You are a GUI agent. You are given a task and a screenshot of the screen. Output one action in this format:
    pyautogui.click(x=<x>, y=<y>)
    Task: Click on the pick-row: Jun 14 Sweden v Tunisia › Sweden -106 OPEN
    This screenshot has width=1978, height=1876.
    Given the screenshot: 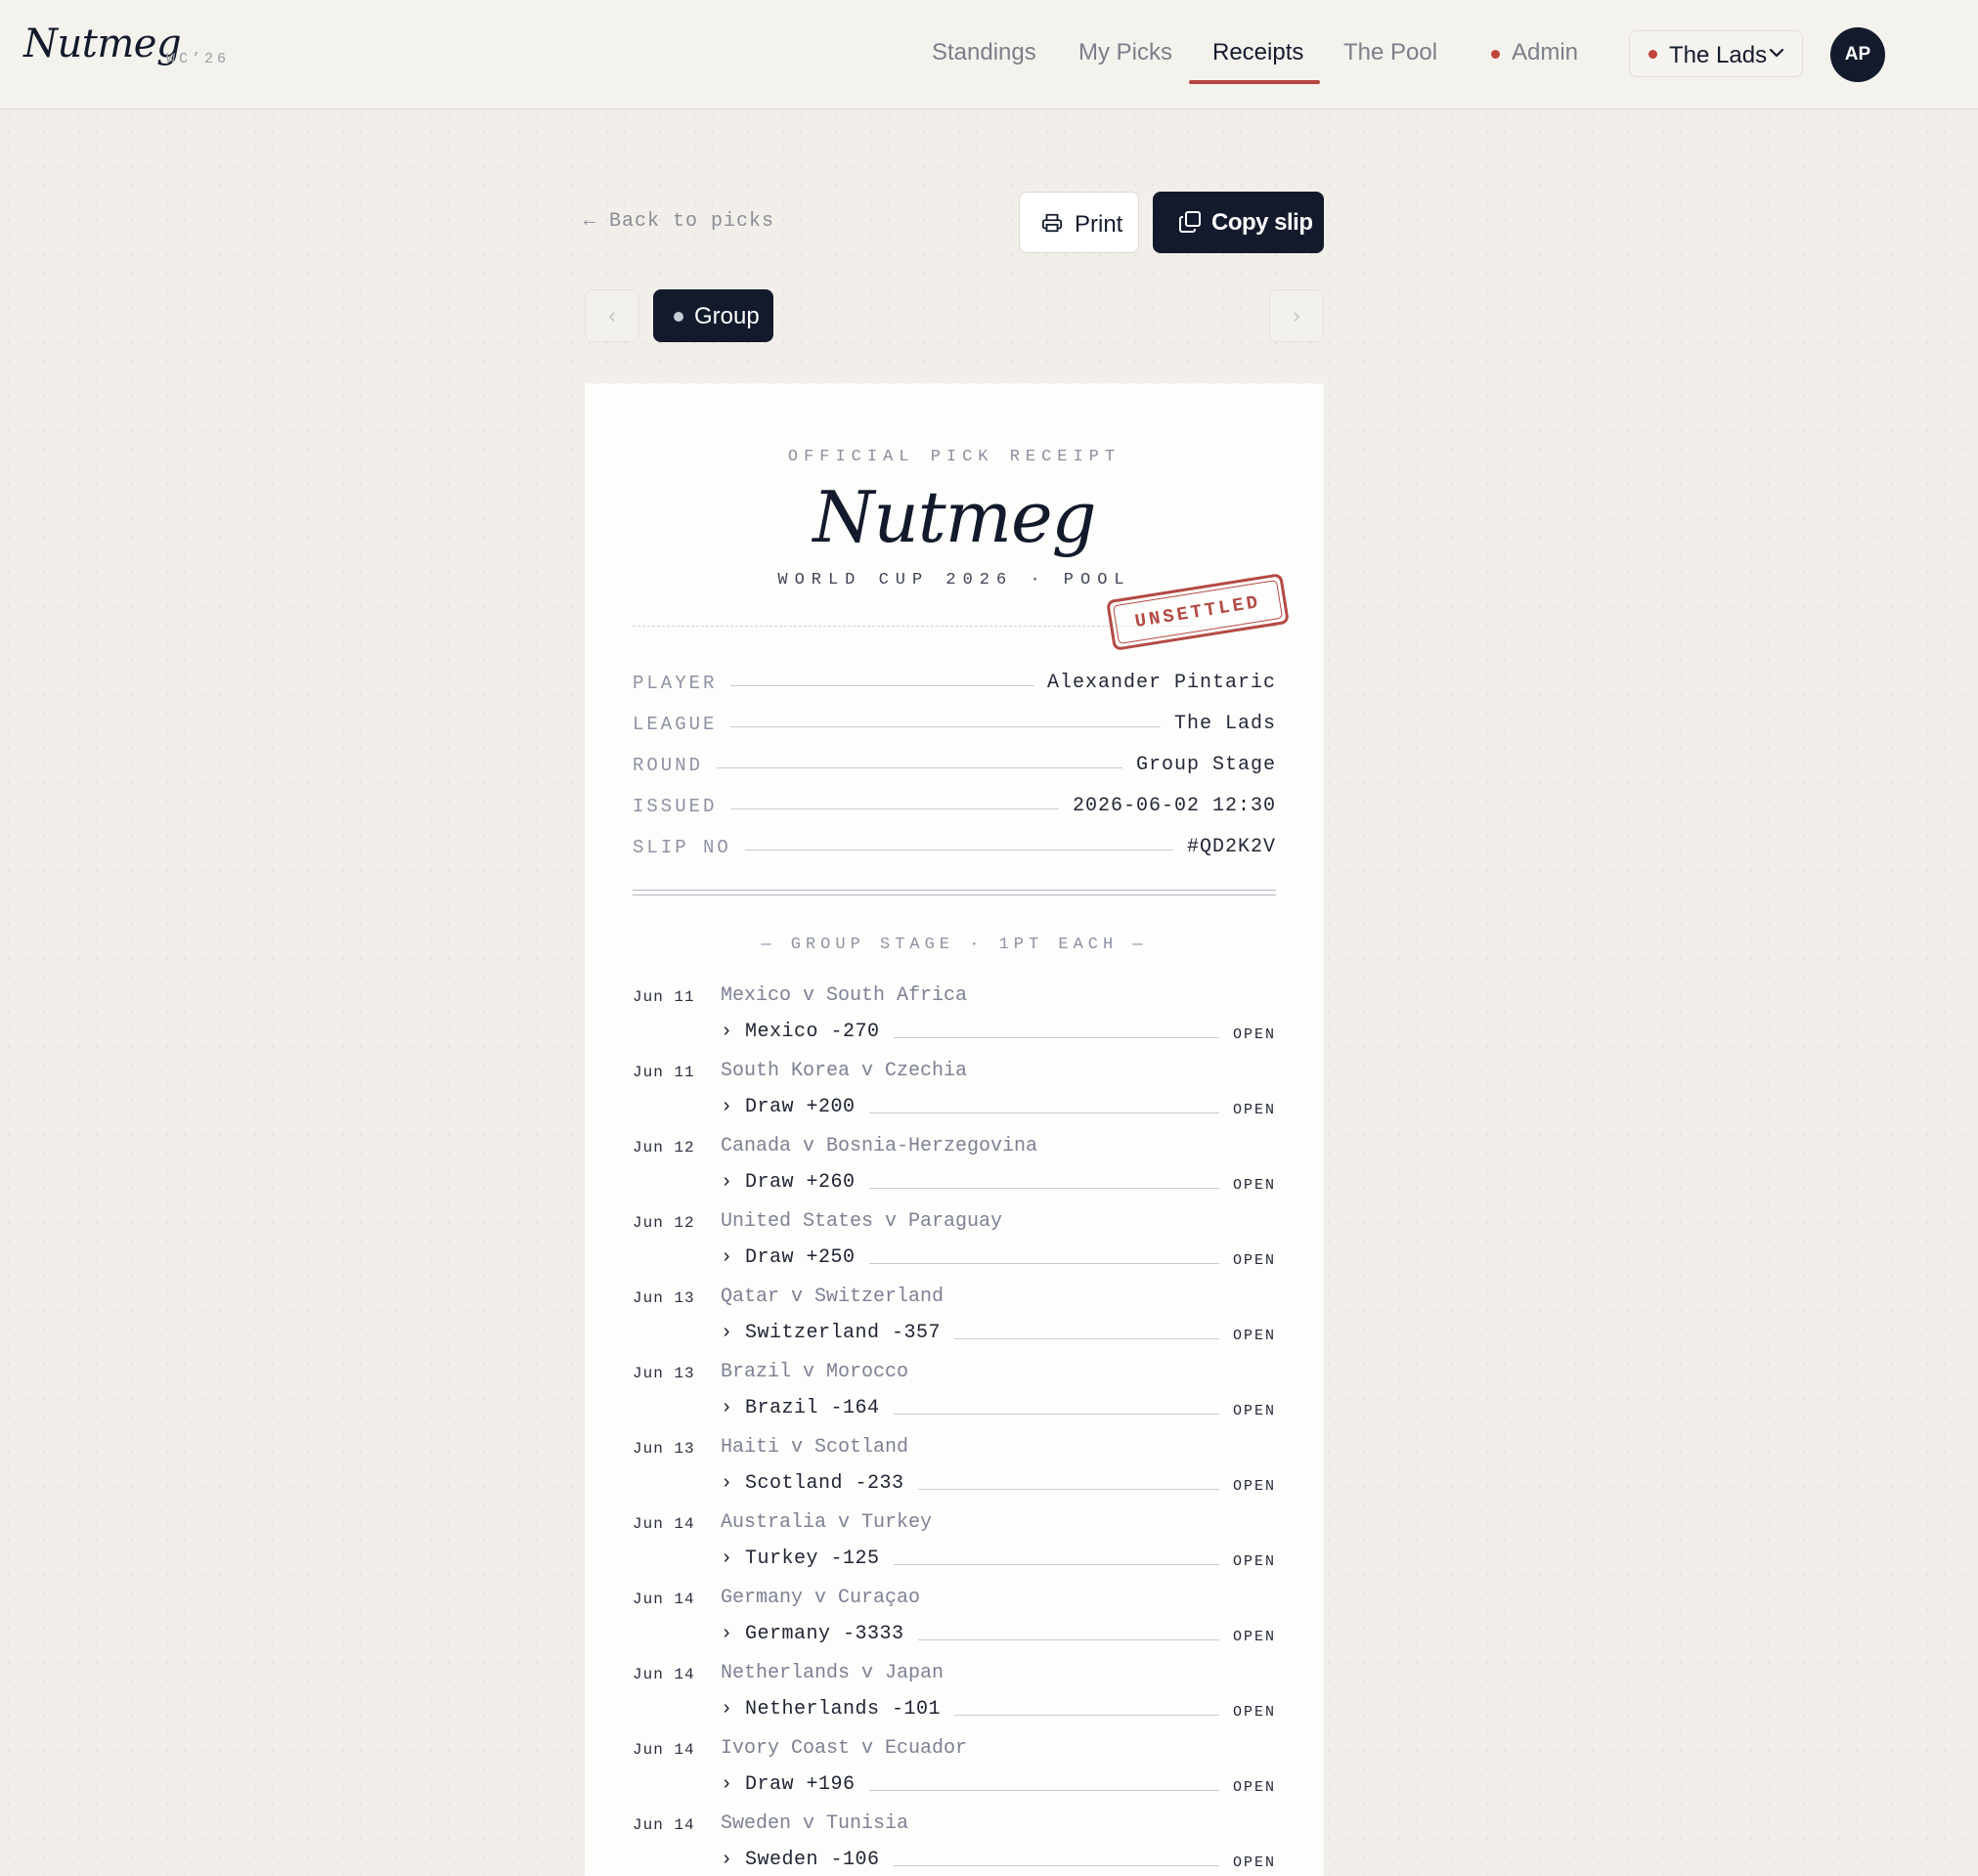 What is the action you would take?
    pyautogui.click(x=954, y=1842)
    